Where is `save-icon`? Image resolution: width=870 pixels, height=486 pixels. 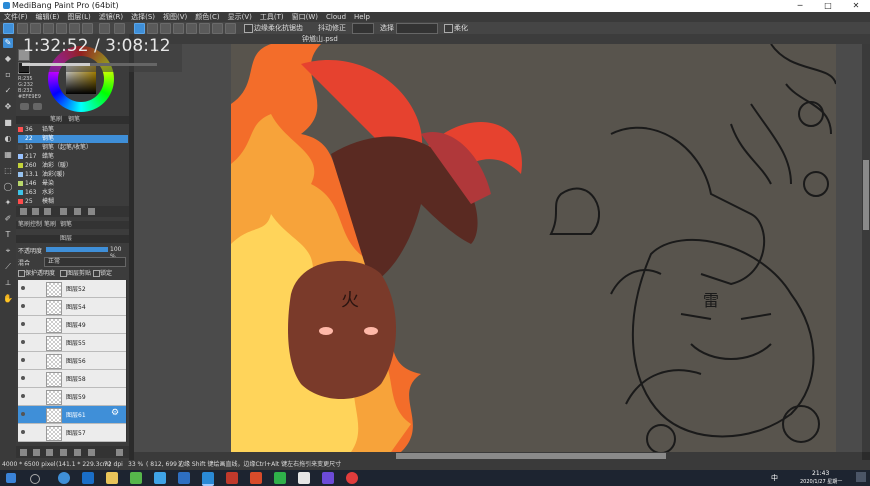 save-icon is located at coordinates (48, 28).